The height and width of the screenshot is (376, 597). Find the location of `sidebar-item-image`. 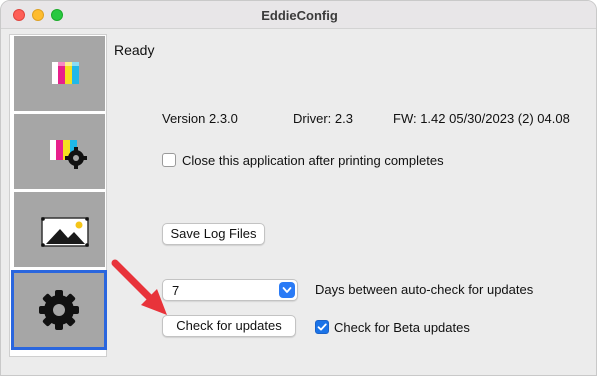

sidebar-item-image is located at coordinates (59, 230).